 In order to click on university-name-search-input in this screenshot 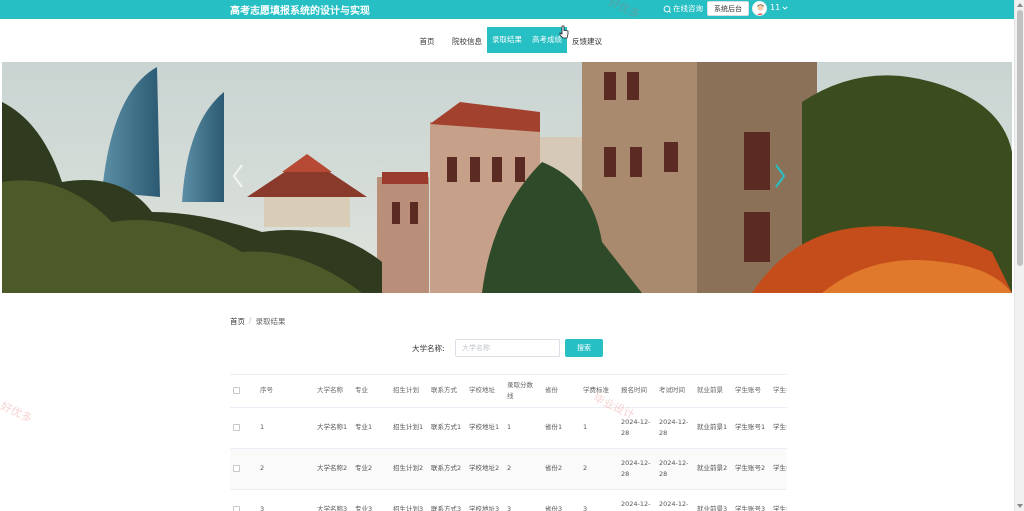, I will do `click(507, 348)`.